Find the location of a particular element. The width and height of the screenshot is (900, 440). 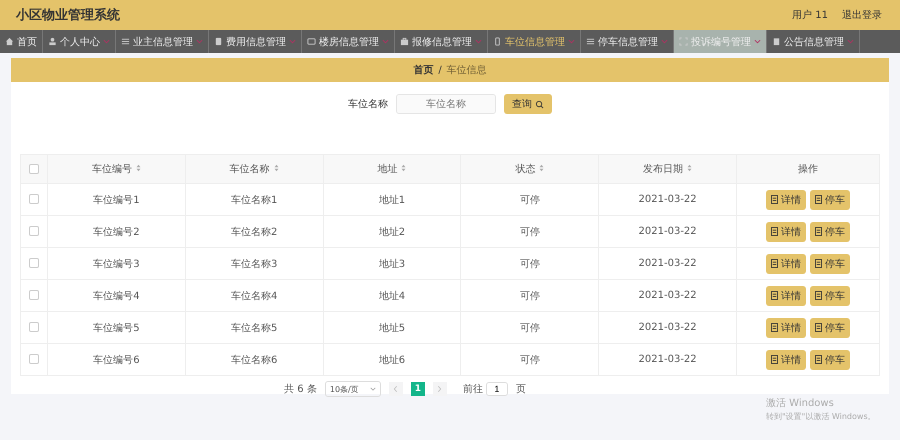

table-cell: 车位名称6 is located at coordinates (254, 360).